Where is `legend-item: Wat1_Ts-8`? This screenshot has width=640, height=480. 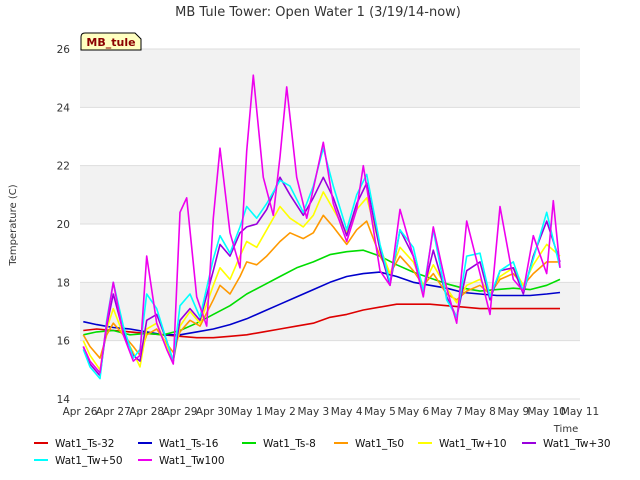
legend-item: Wat1_Ts-8 is located at coordinates (279, 444).